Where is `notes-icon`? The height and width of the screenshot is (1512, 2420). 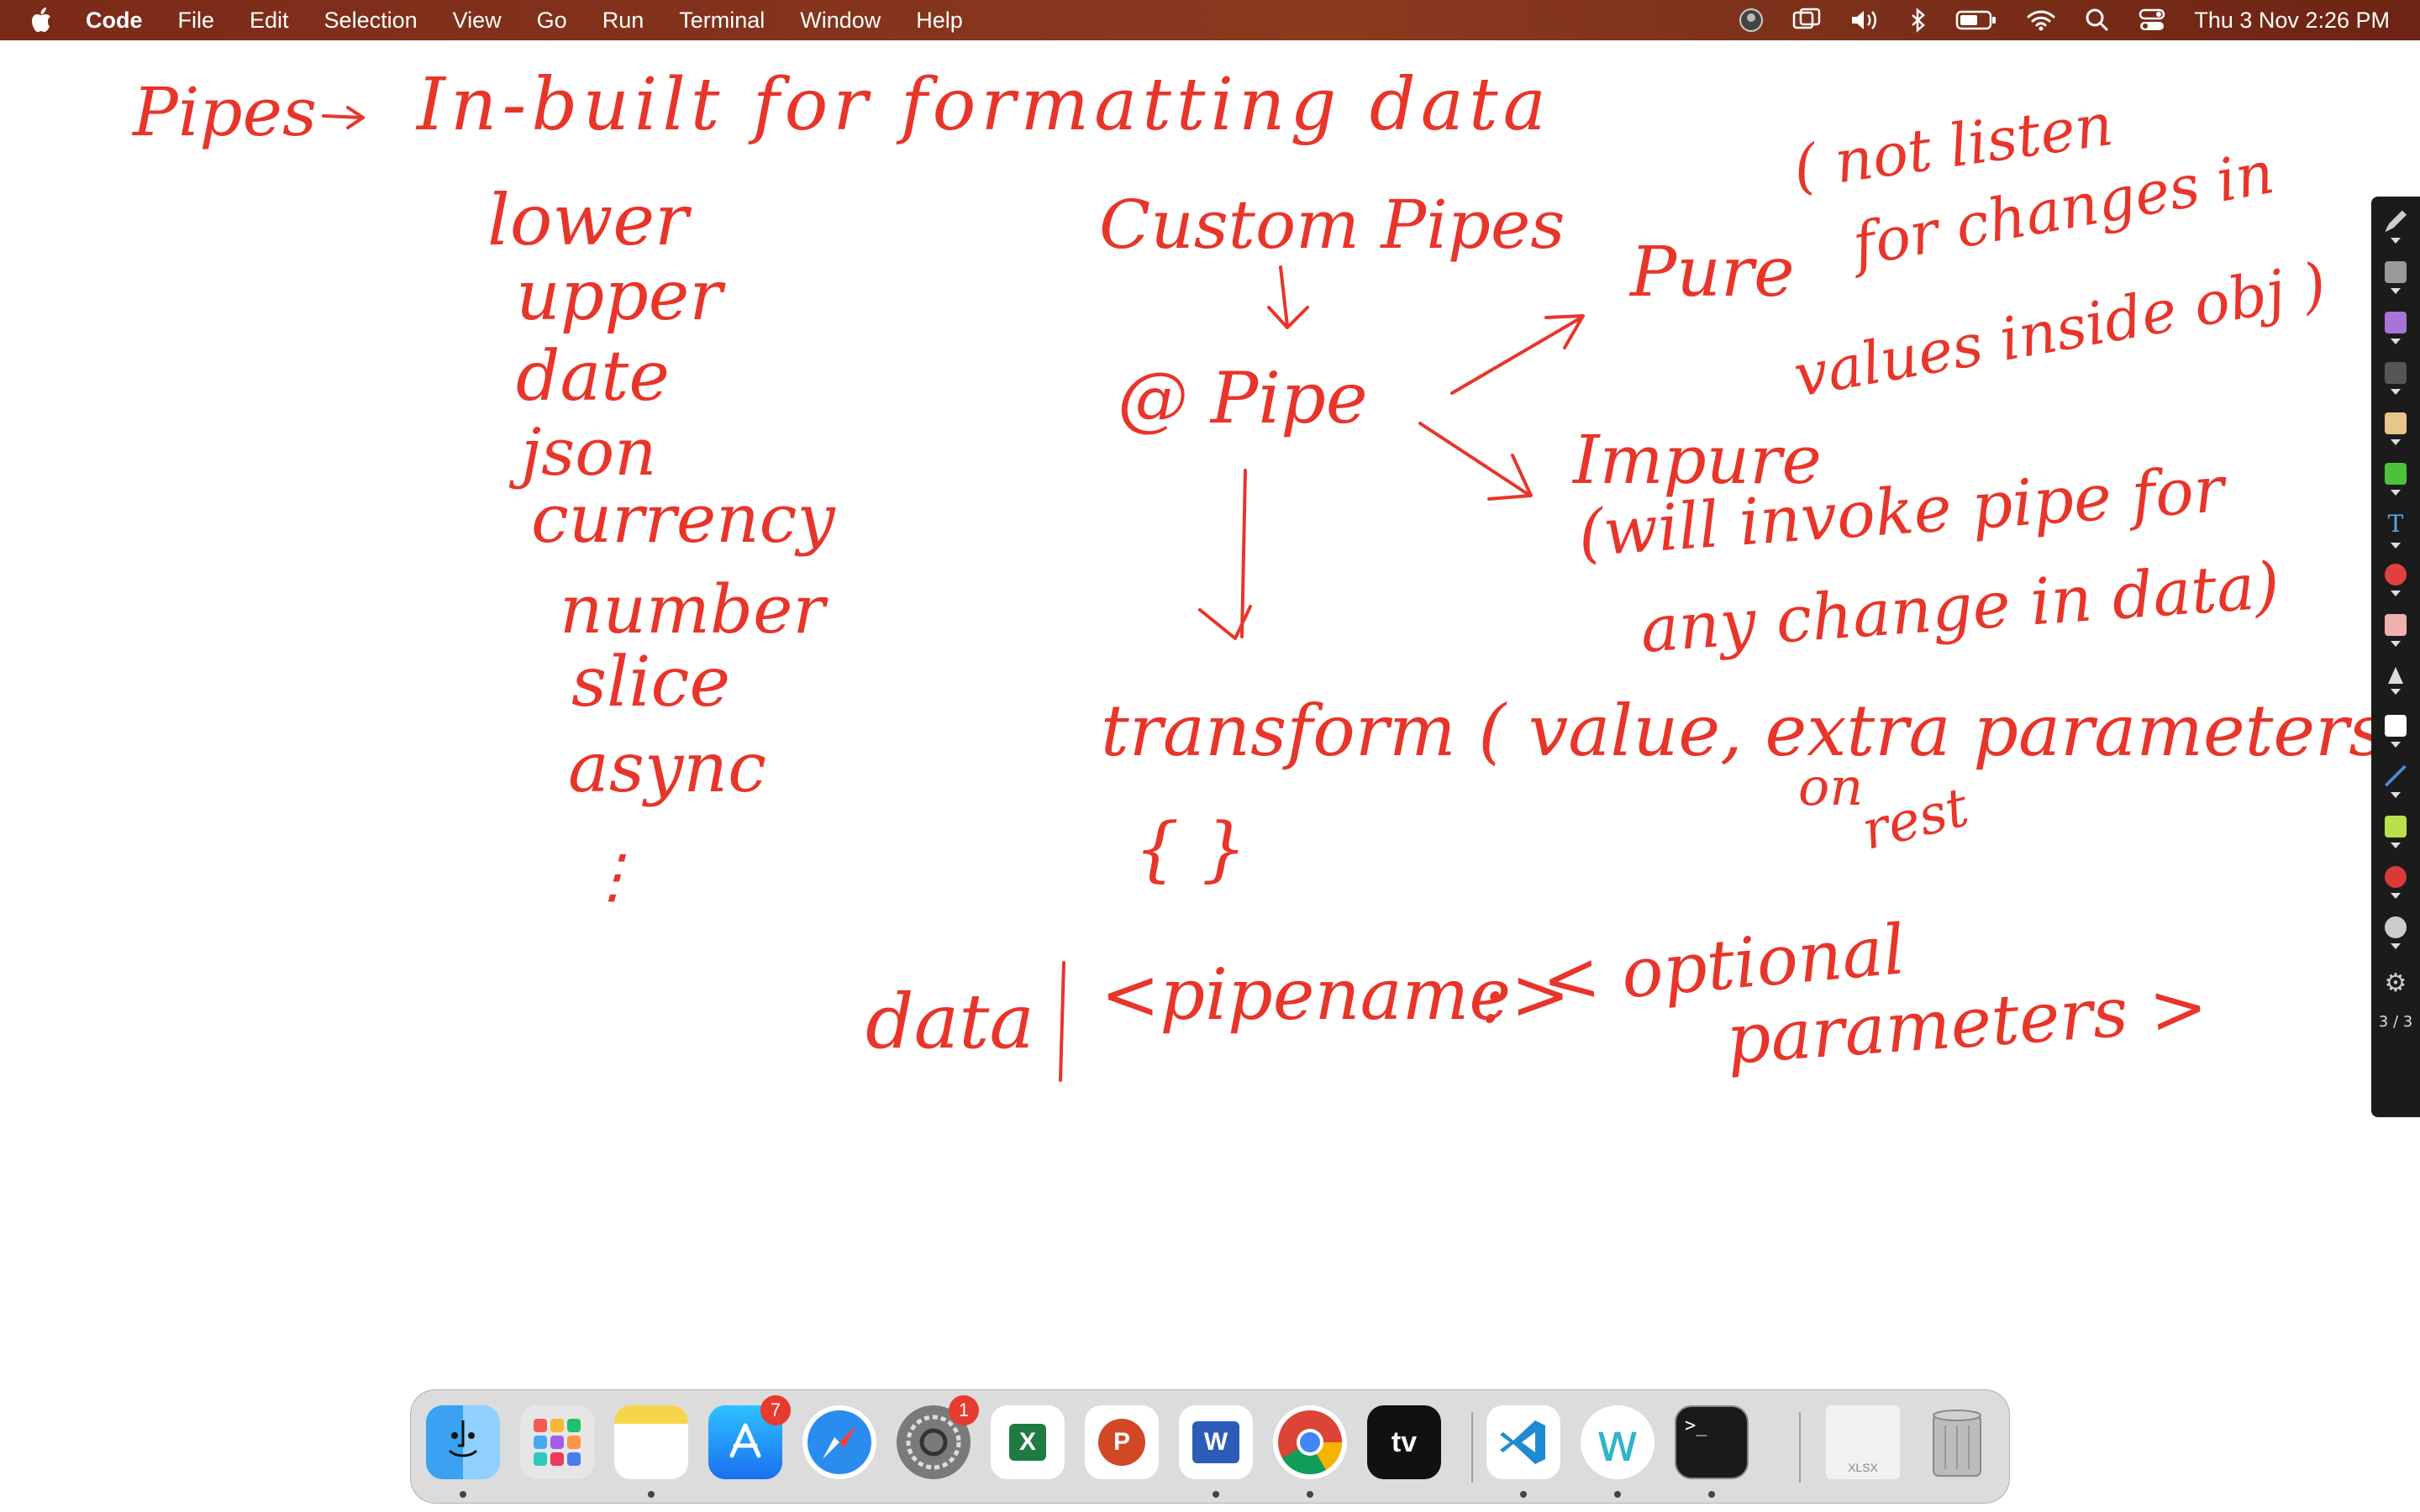 notes-icon is located at coordinates (651, 1414).